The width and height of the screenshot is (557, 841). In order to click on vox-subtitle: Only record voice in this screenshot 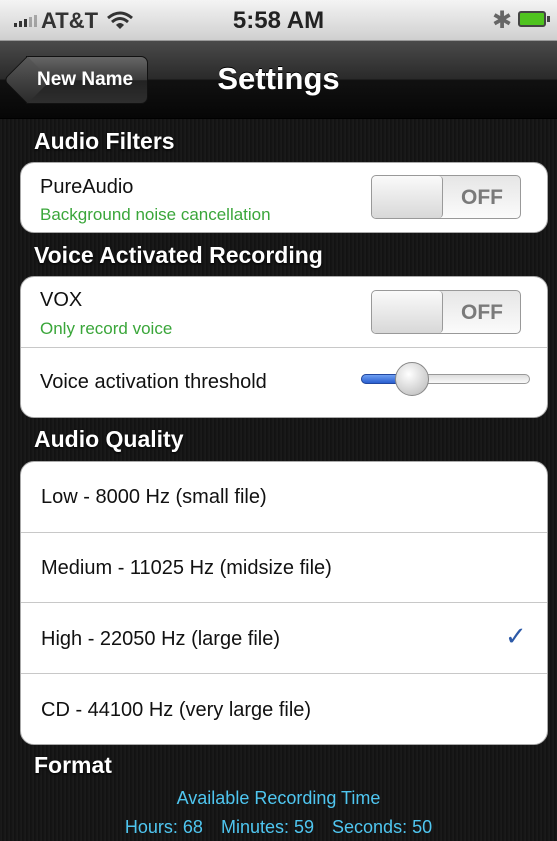, I will do `click(106, 328)`.